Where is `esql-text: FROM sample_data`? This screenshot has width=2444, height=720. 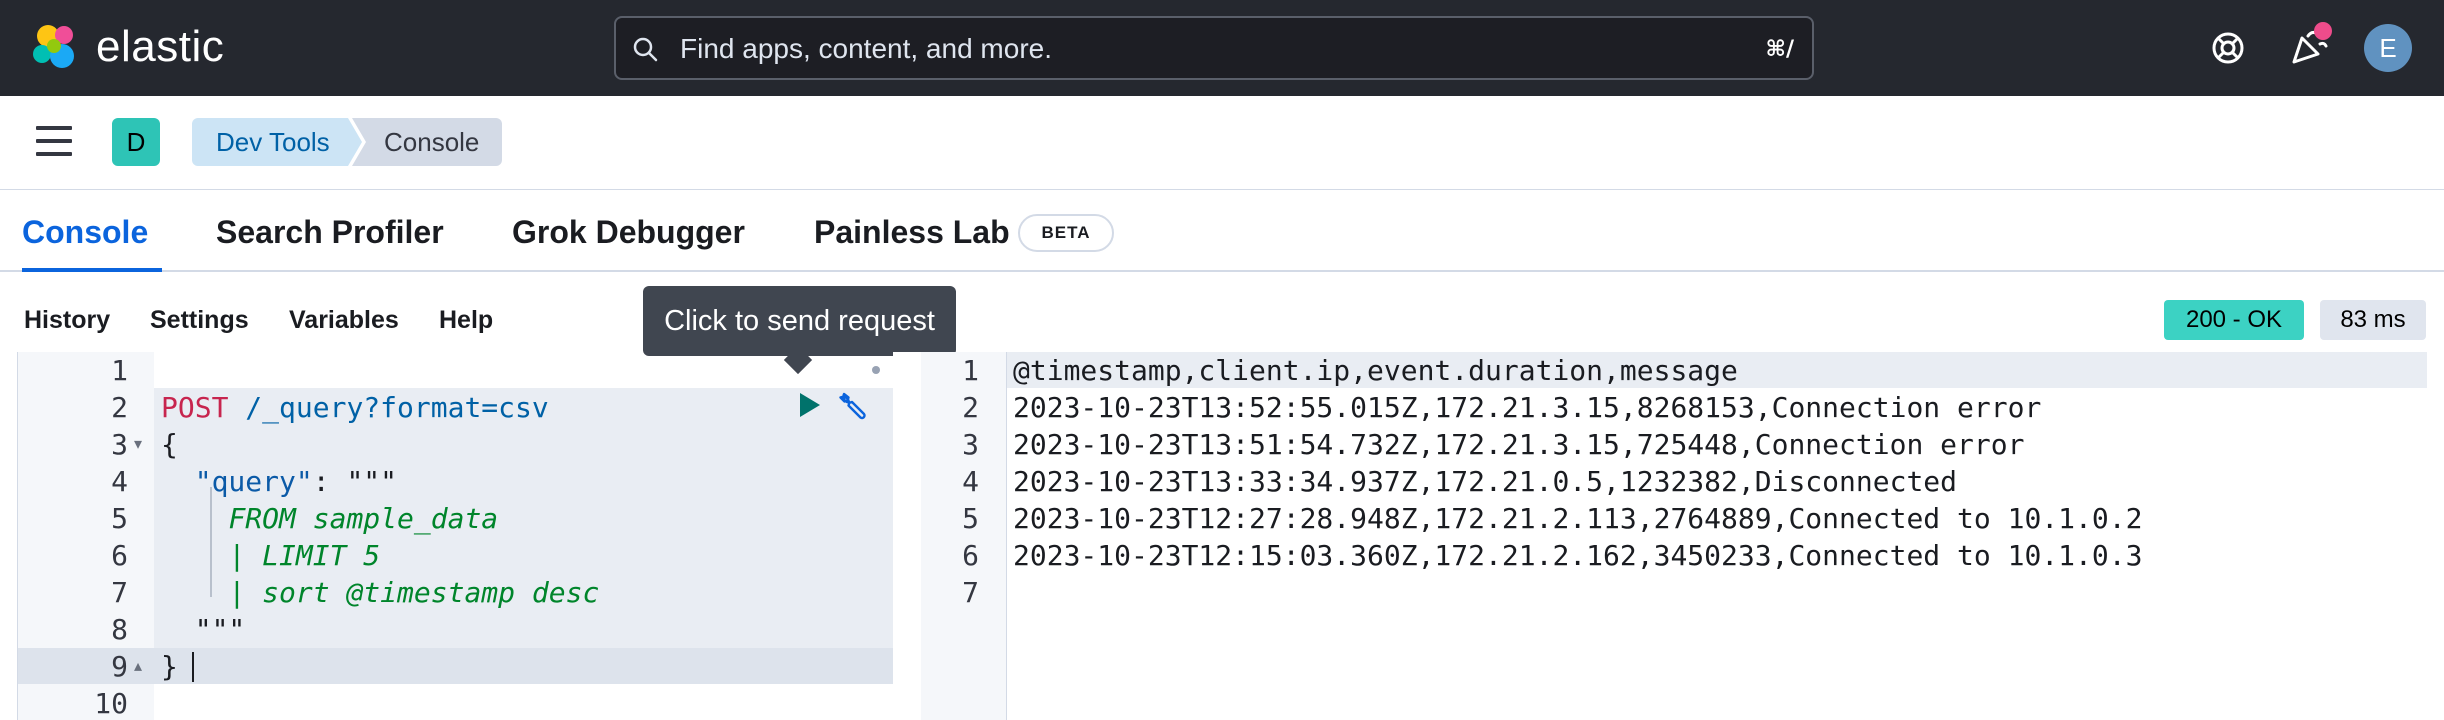 esql-text: FROM sample_data is located at coordinates (363, 518).